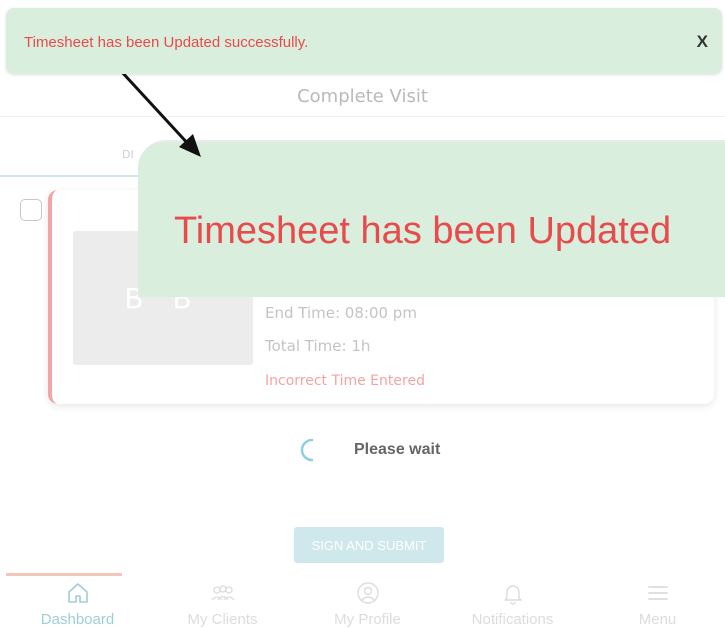 The width and height of the screenshot is (725, 628). Describe the element at coordinates (362, 116) in the screenshot. I see `page-divider` at that location.